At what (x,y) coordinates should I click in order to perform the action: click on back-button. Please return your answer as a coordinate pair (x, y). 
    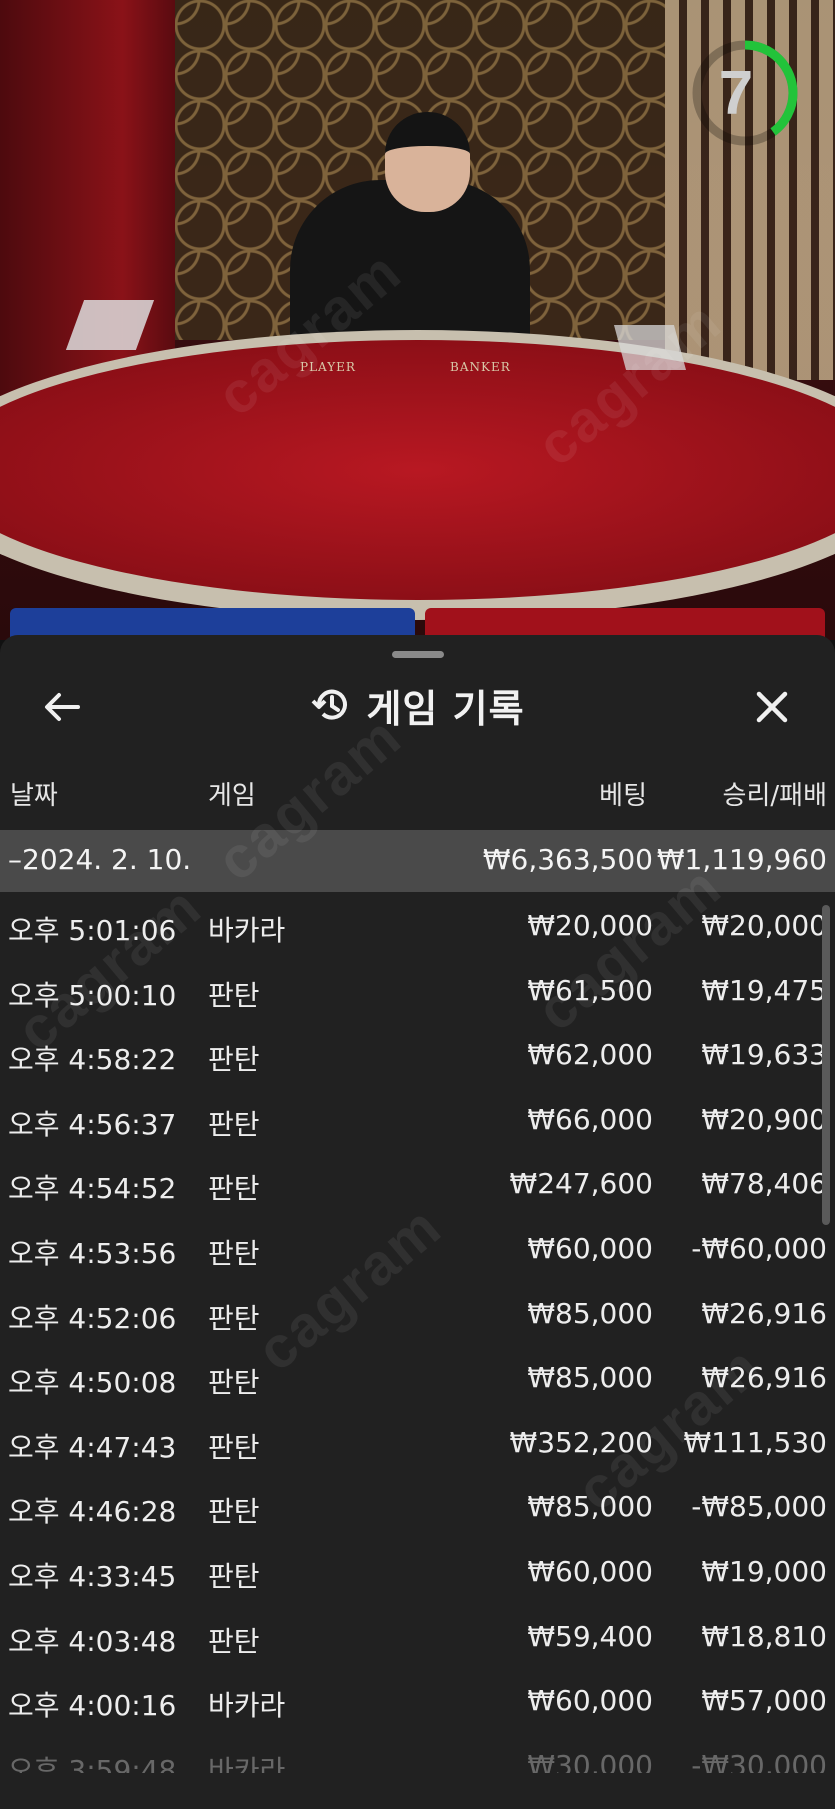
    Looking at the image, I should click on (62, 707).